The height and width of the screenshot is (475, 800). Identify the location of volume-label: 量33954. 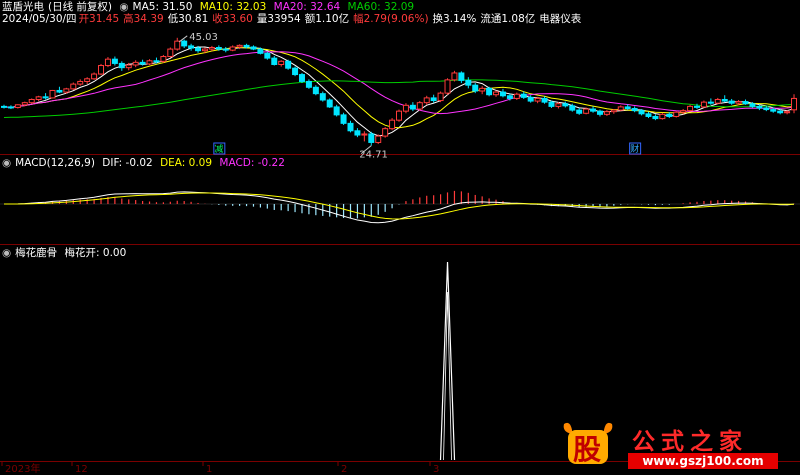
(278, 19).